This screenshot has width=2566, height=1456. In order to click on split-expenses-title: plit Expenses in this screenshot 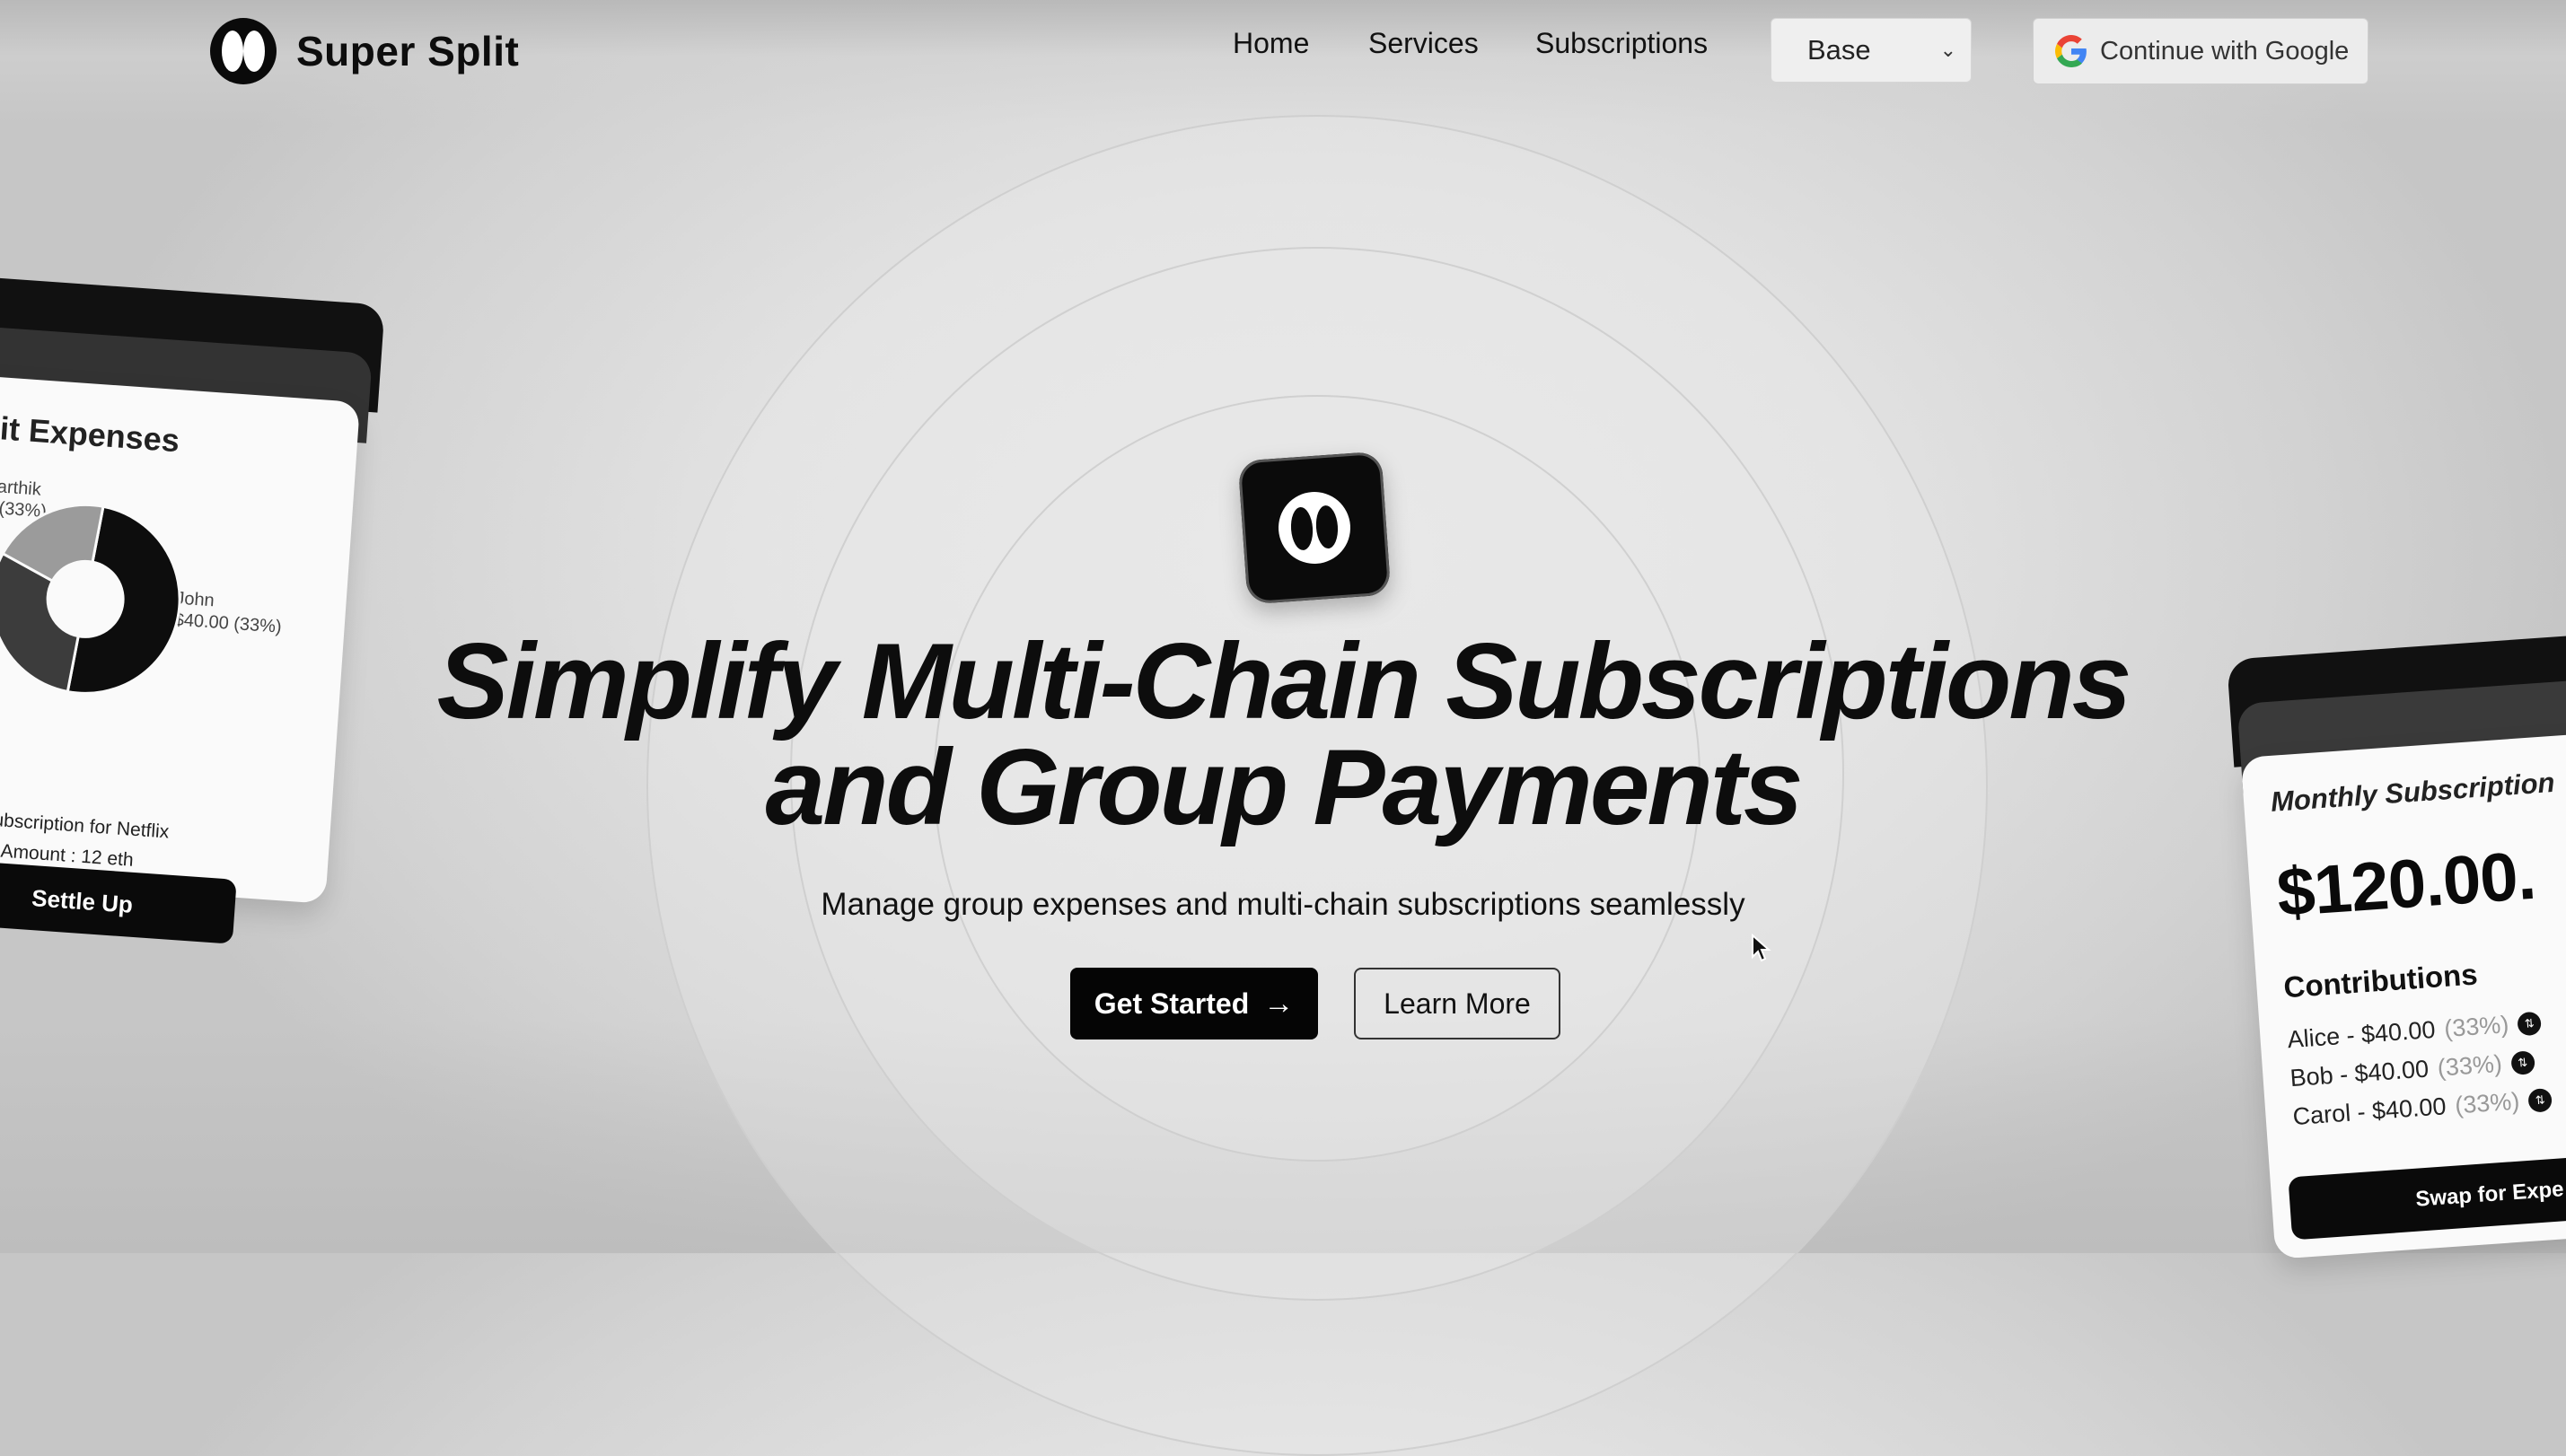, I will do `click(91, 434)`.